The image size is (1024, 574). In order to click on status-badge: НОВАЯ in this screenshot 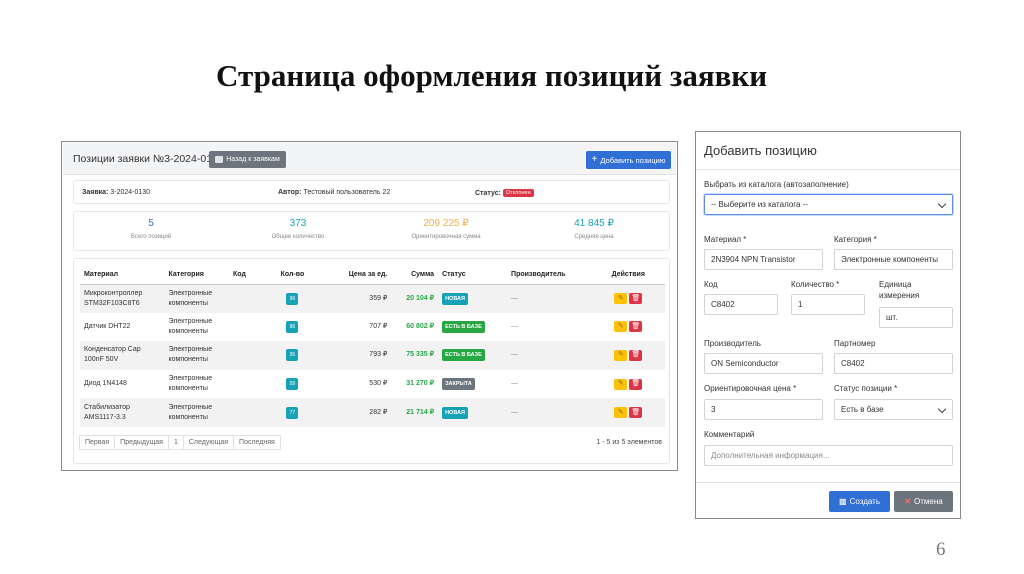, I will do `click(455, 298)`.